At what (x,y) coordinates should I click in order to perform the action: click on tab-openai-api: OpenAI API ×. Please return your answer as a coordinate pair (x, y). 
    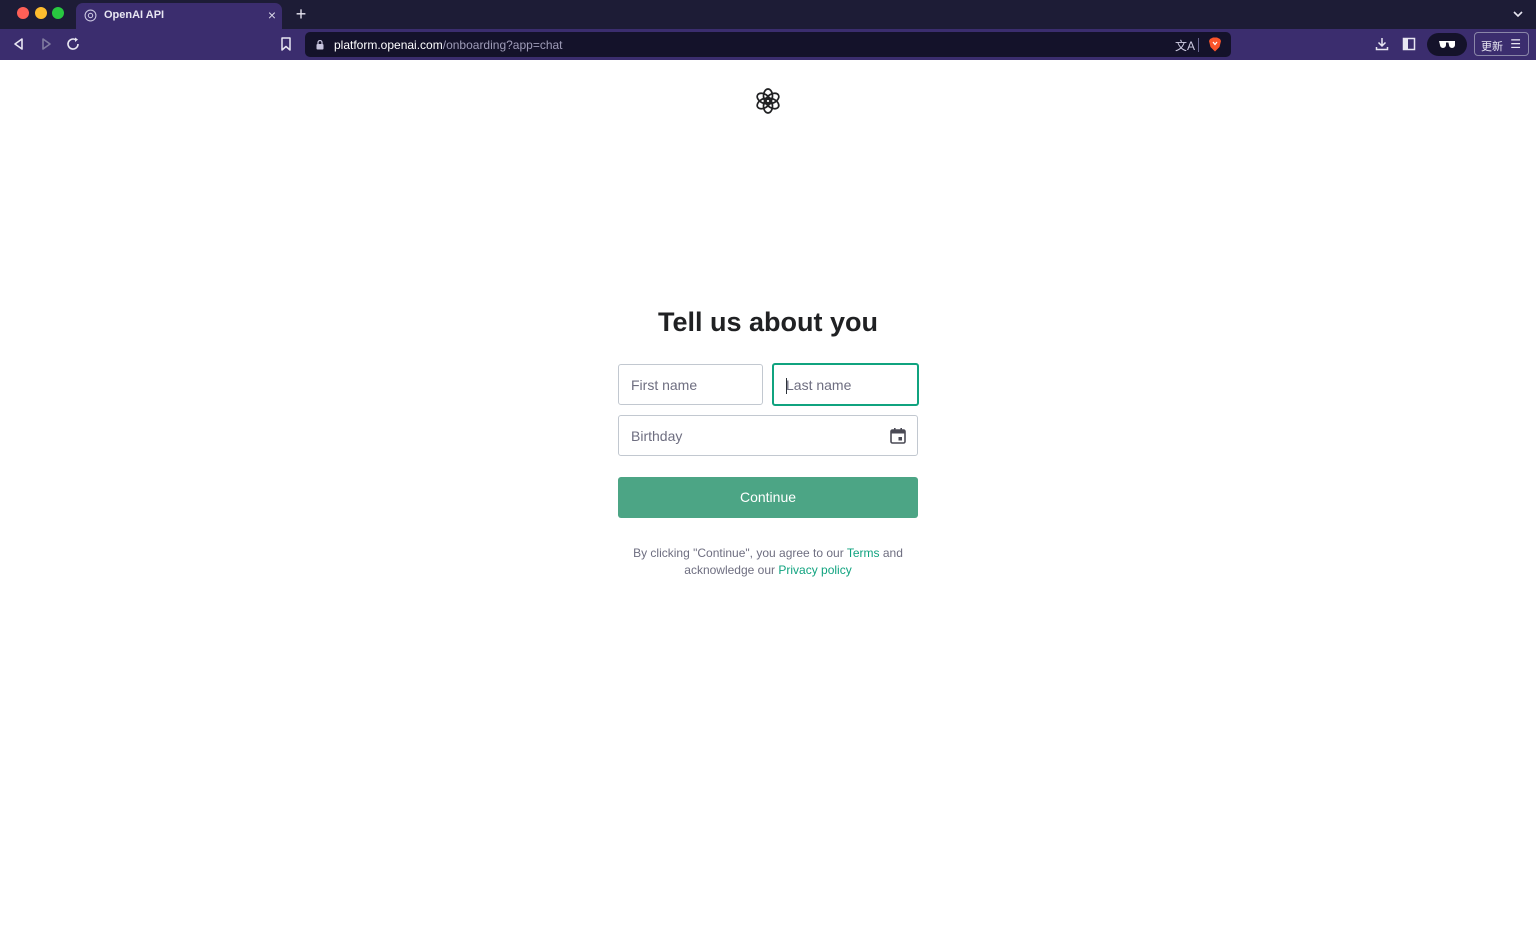
    Looking at the image, I should click on (179, 16).